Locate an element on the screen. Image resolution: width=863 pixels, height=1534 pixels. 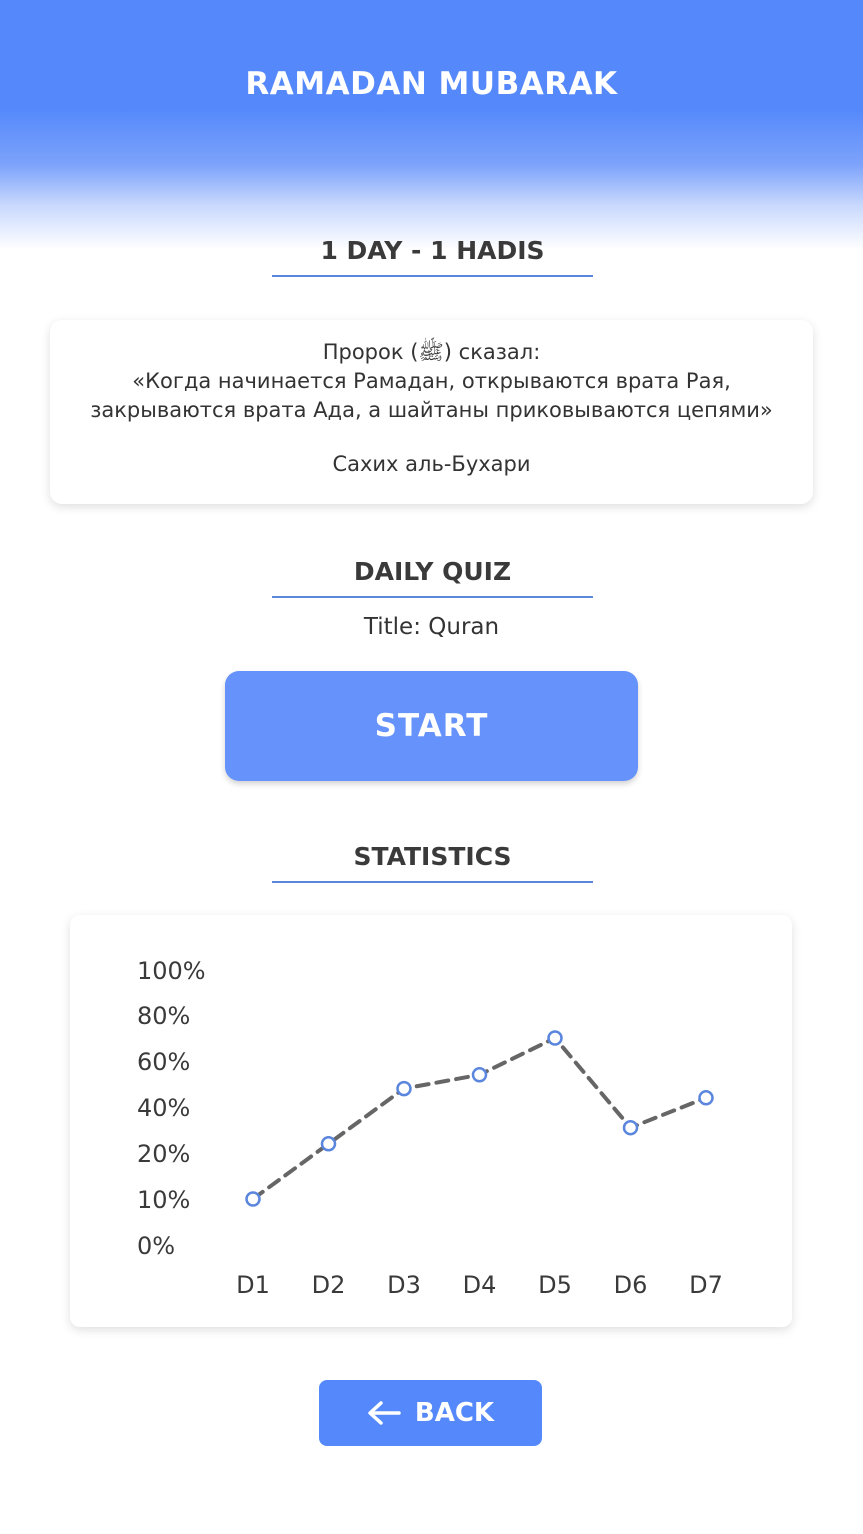
y-tick-label: 40% is located at coordinates (163, 1108).